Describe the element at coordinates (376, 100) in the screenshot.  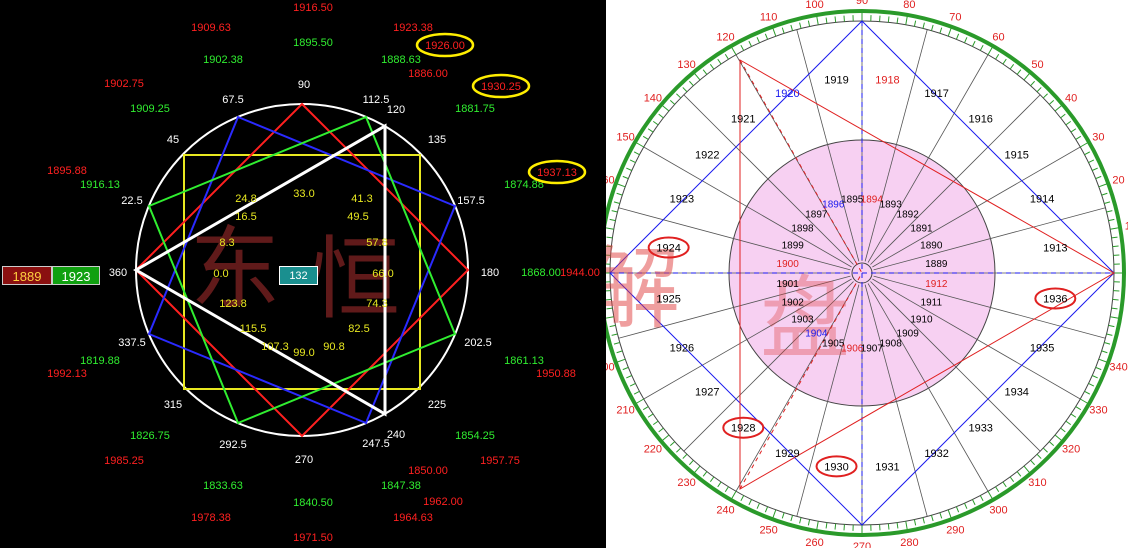
I see `angle-label: 112.5` at that location.